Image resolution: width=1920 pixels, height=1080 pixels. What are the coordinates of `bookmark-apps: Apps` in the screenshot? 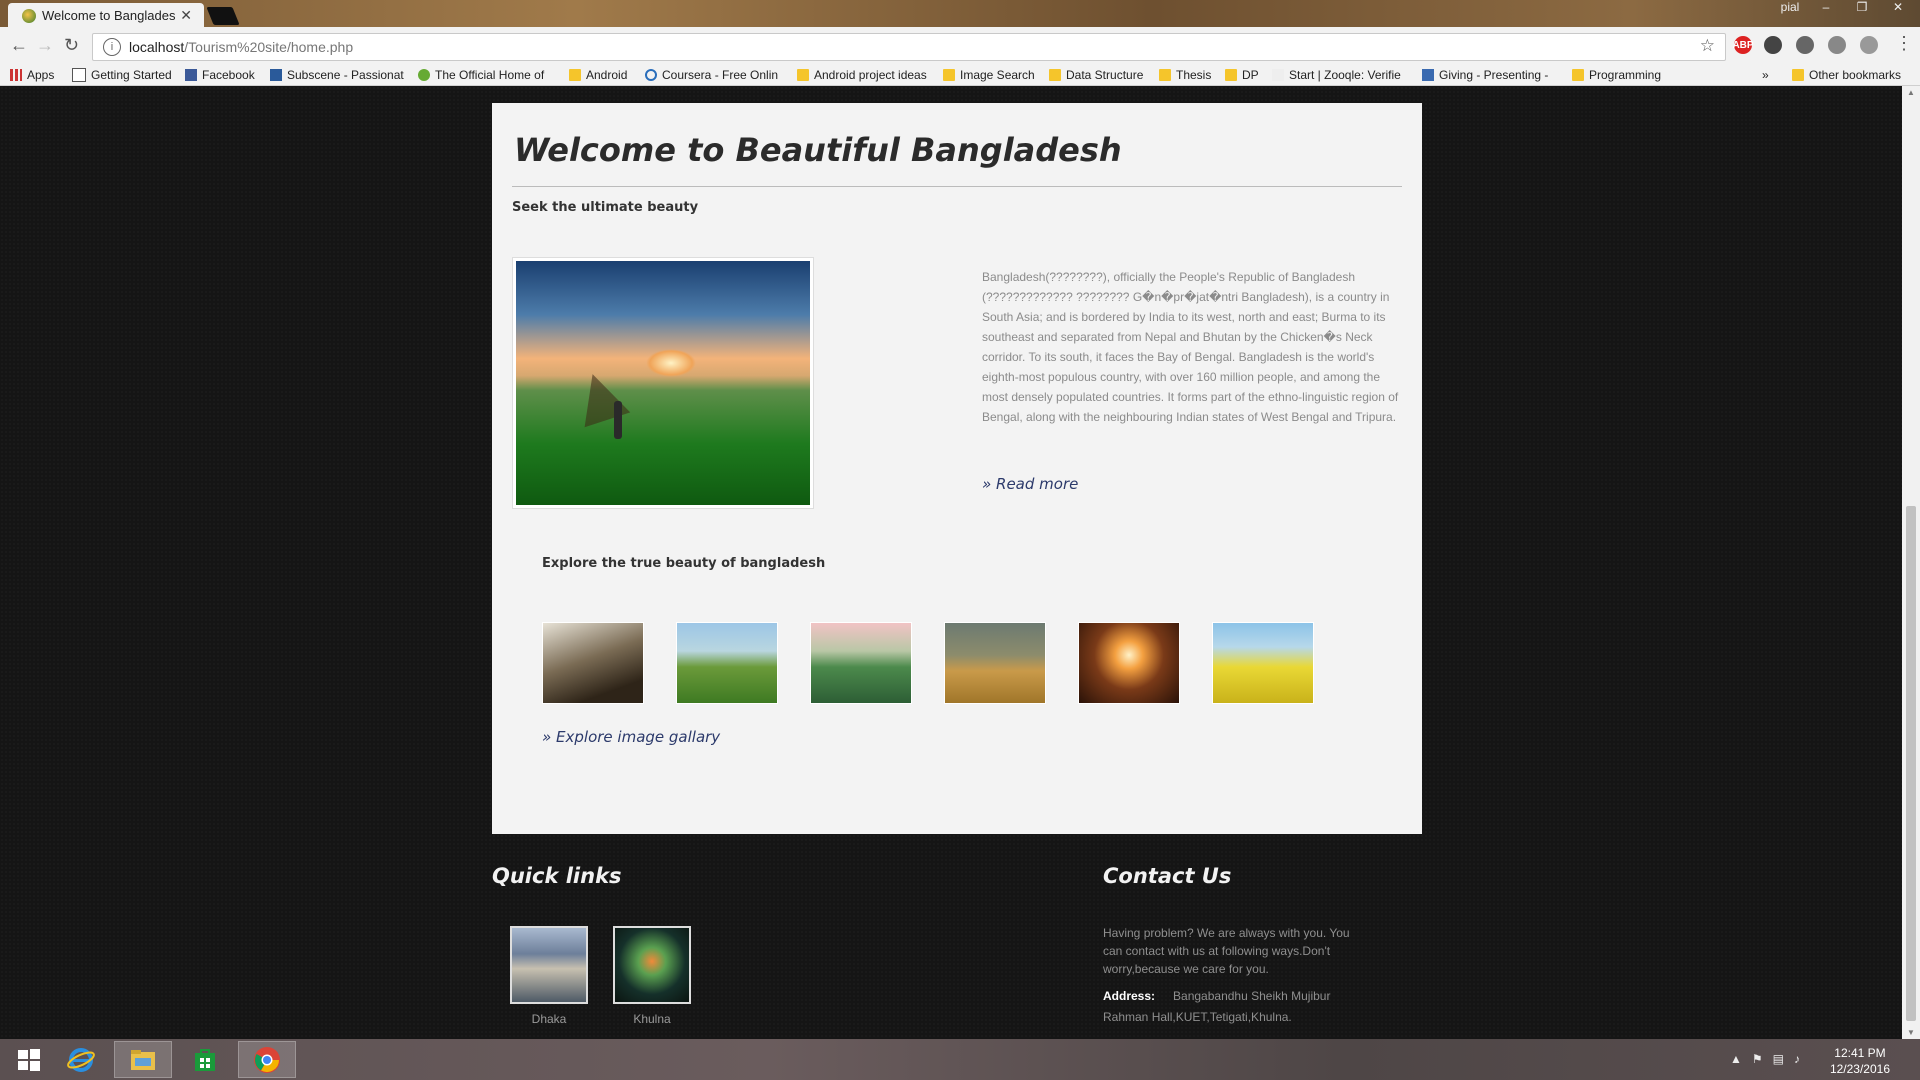 It's located at (32, 75).